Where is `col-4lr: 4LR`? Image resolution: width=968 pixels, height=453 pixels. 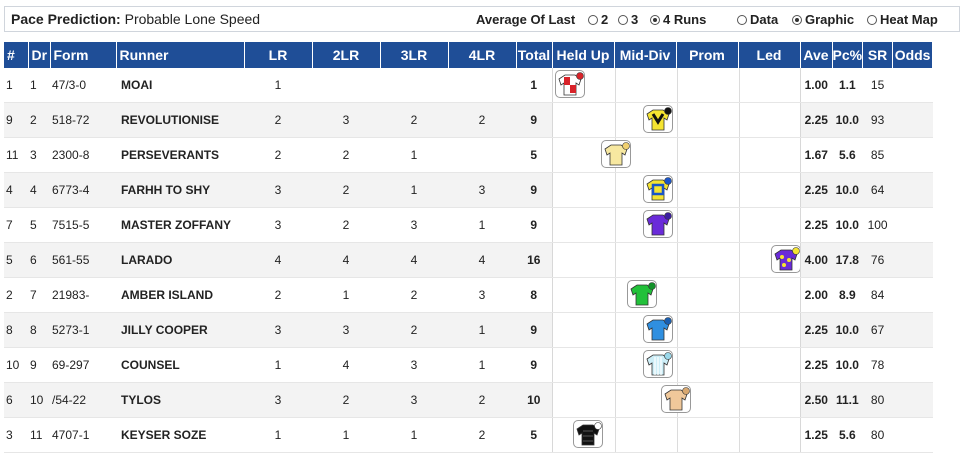
col-4lr: 4LR is located at coordinates (482, 55).